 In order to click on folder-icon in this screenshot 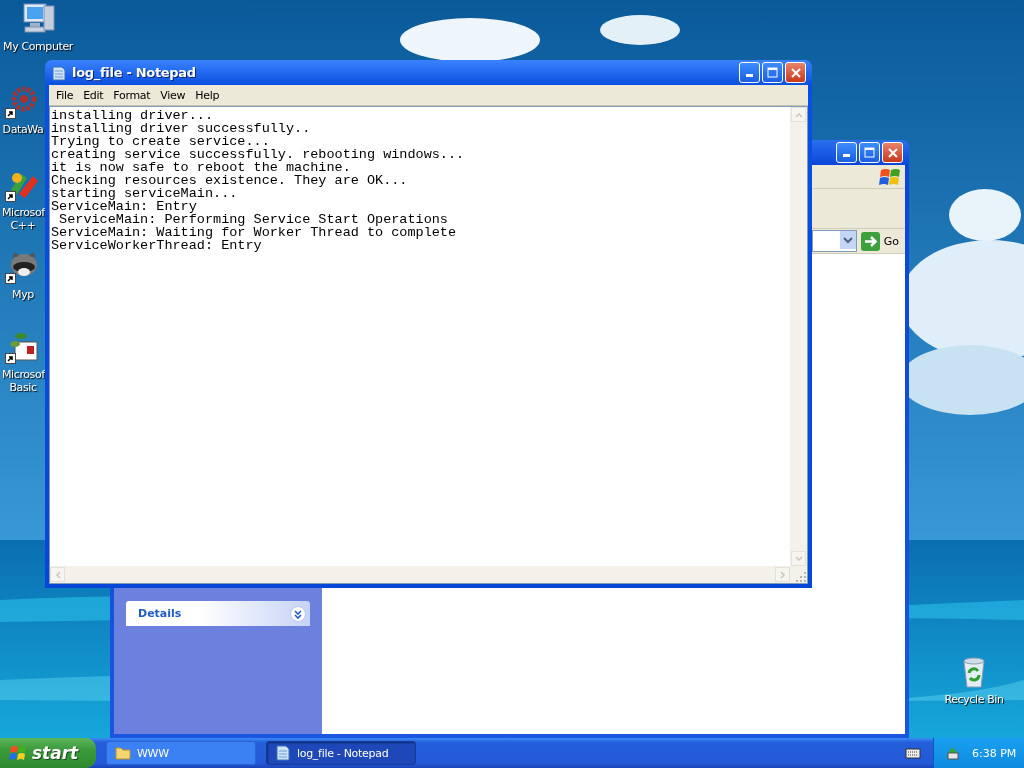, I will do `click(123, 753)`.